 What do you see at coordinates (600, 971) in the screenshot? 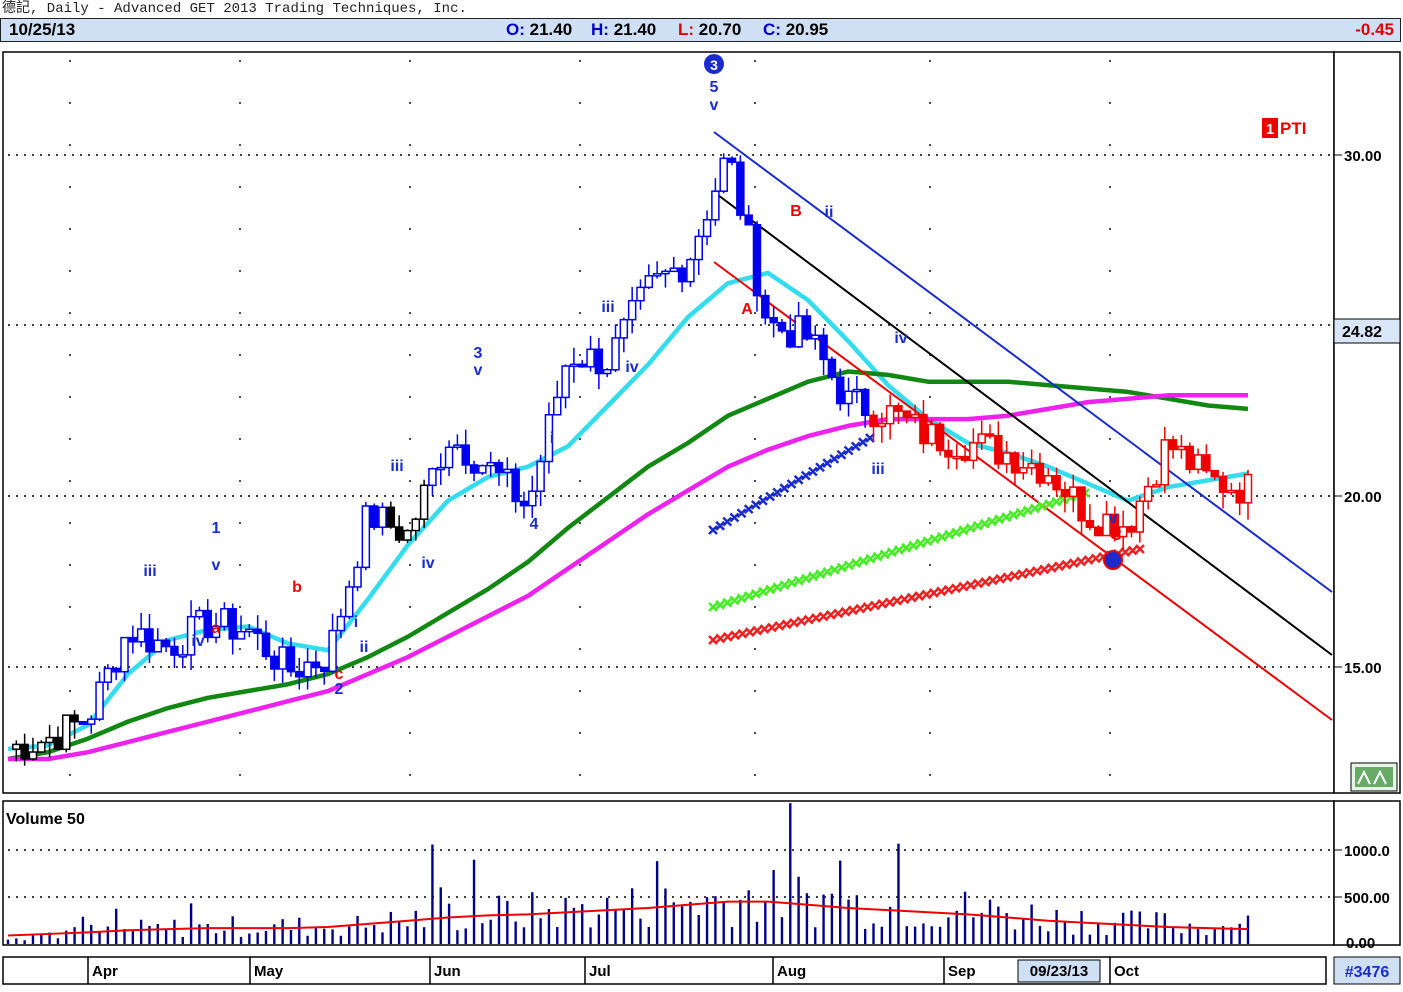
I see `month-label: Jul` at bounding box center [600, 971].